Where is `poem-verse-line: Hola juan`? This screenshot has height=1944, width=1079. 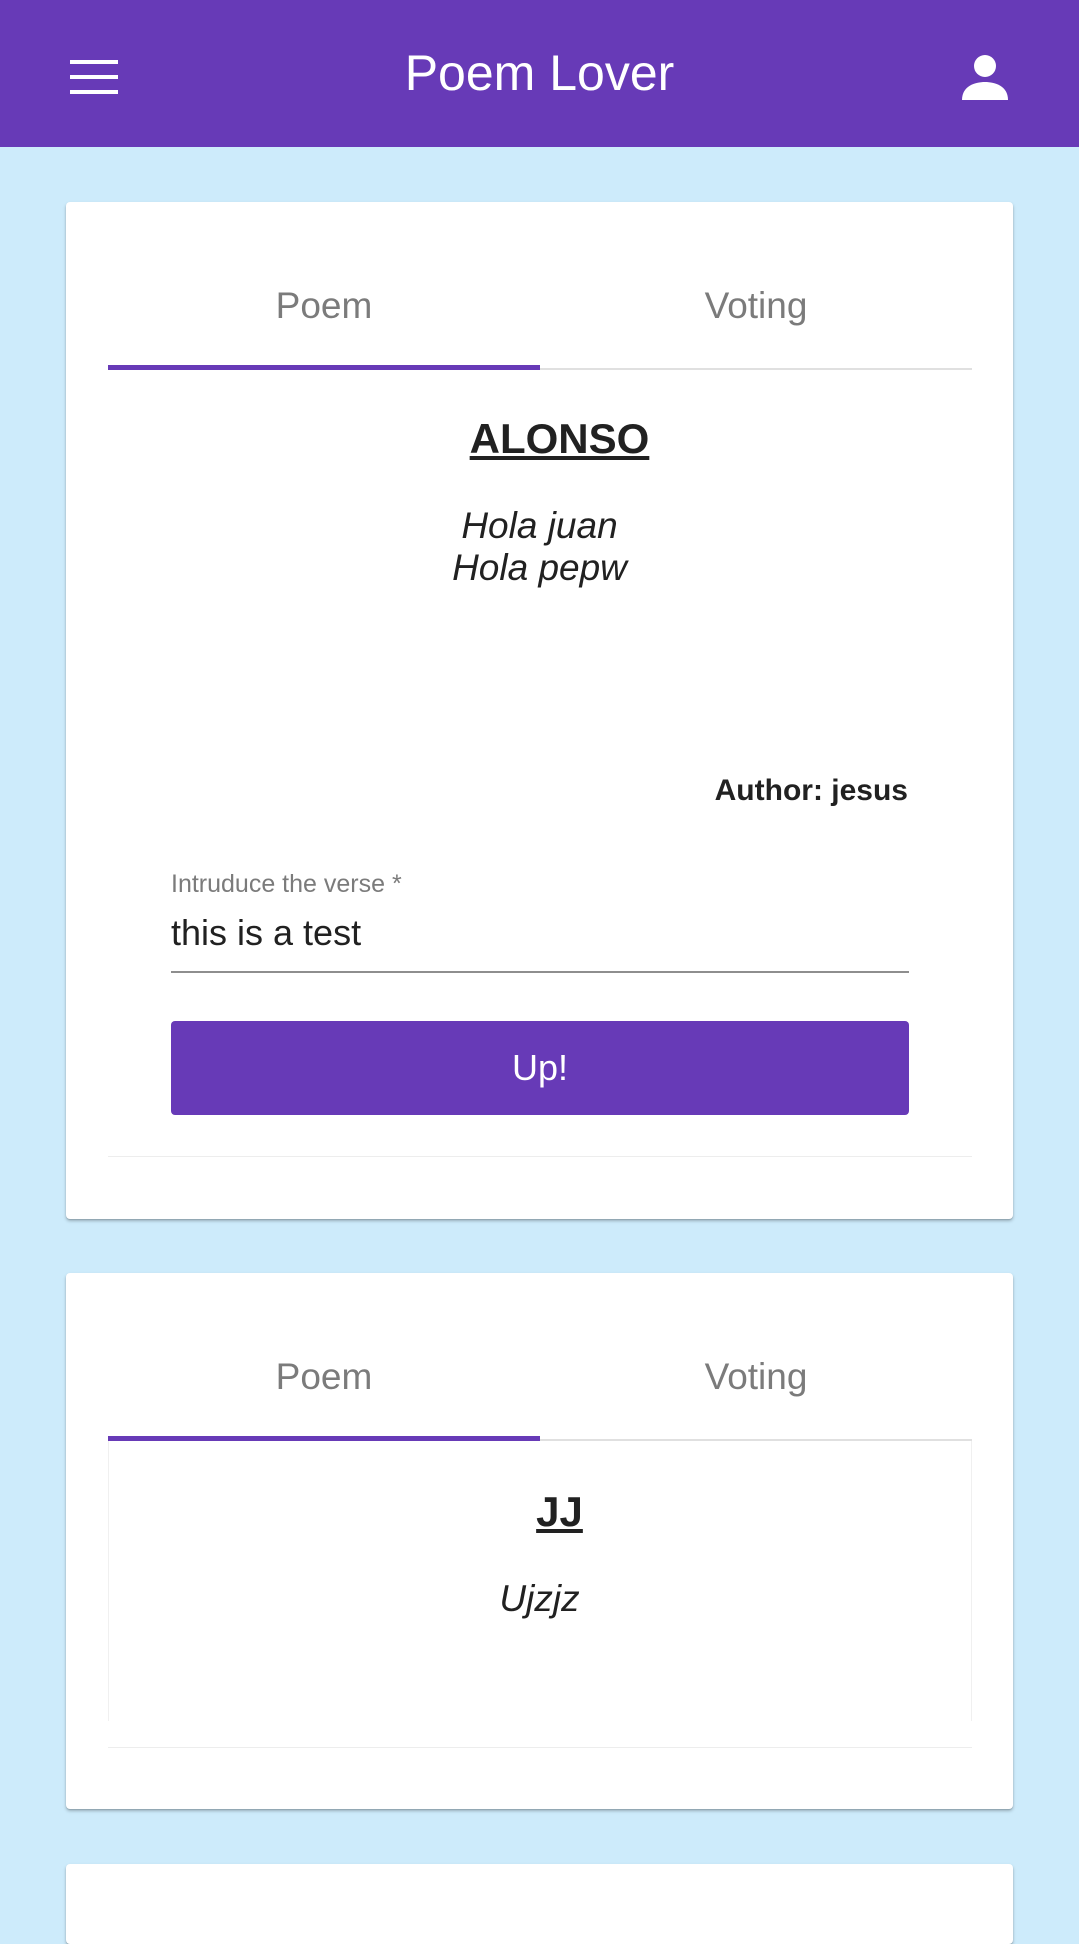 poem-verse-line: Hola juan is located at coordinates (539, 525).